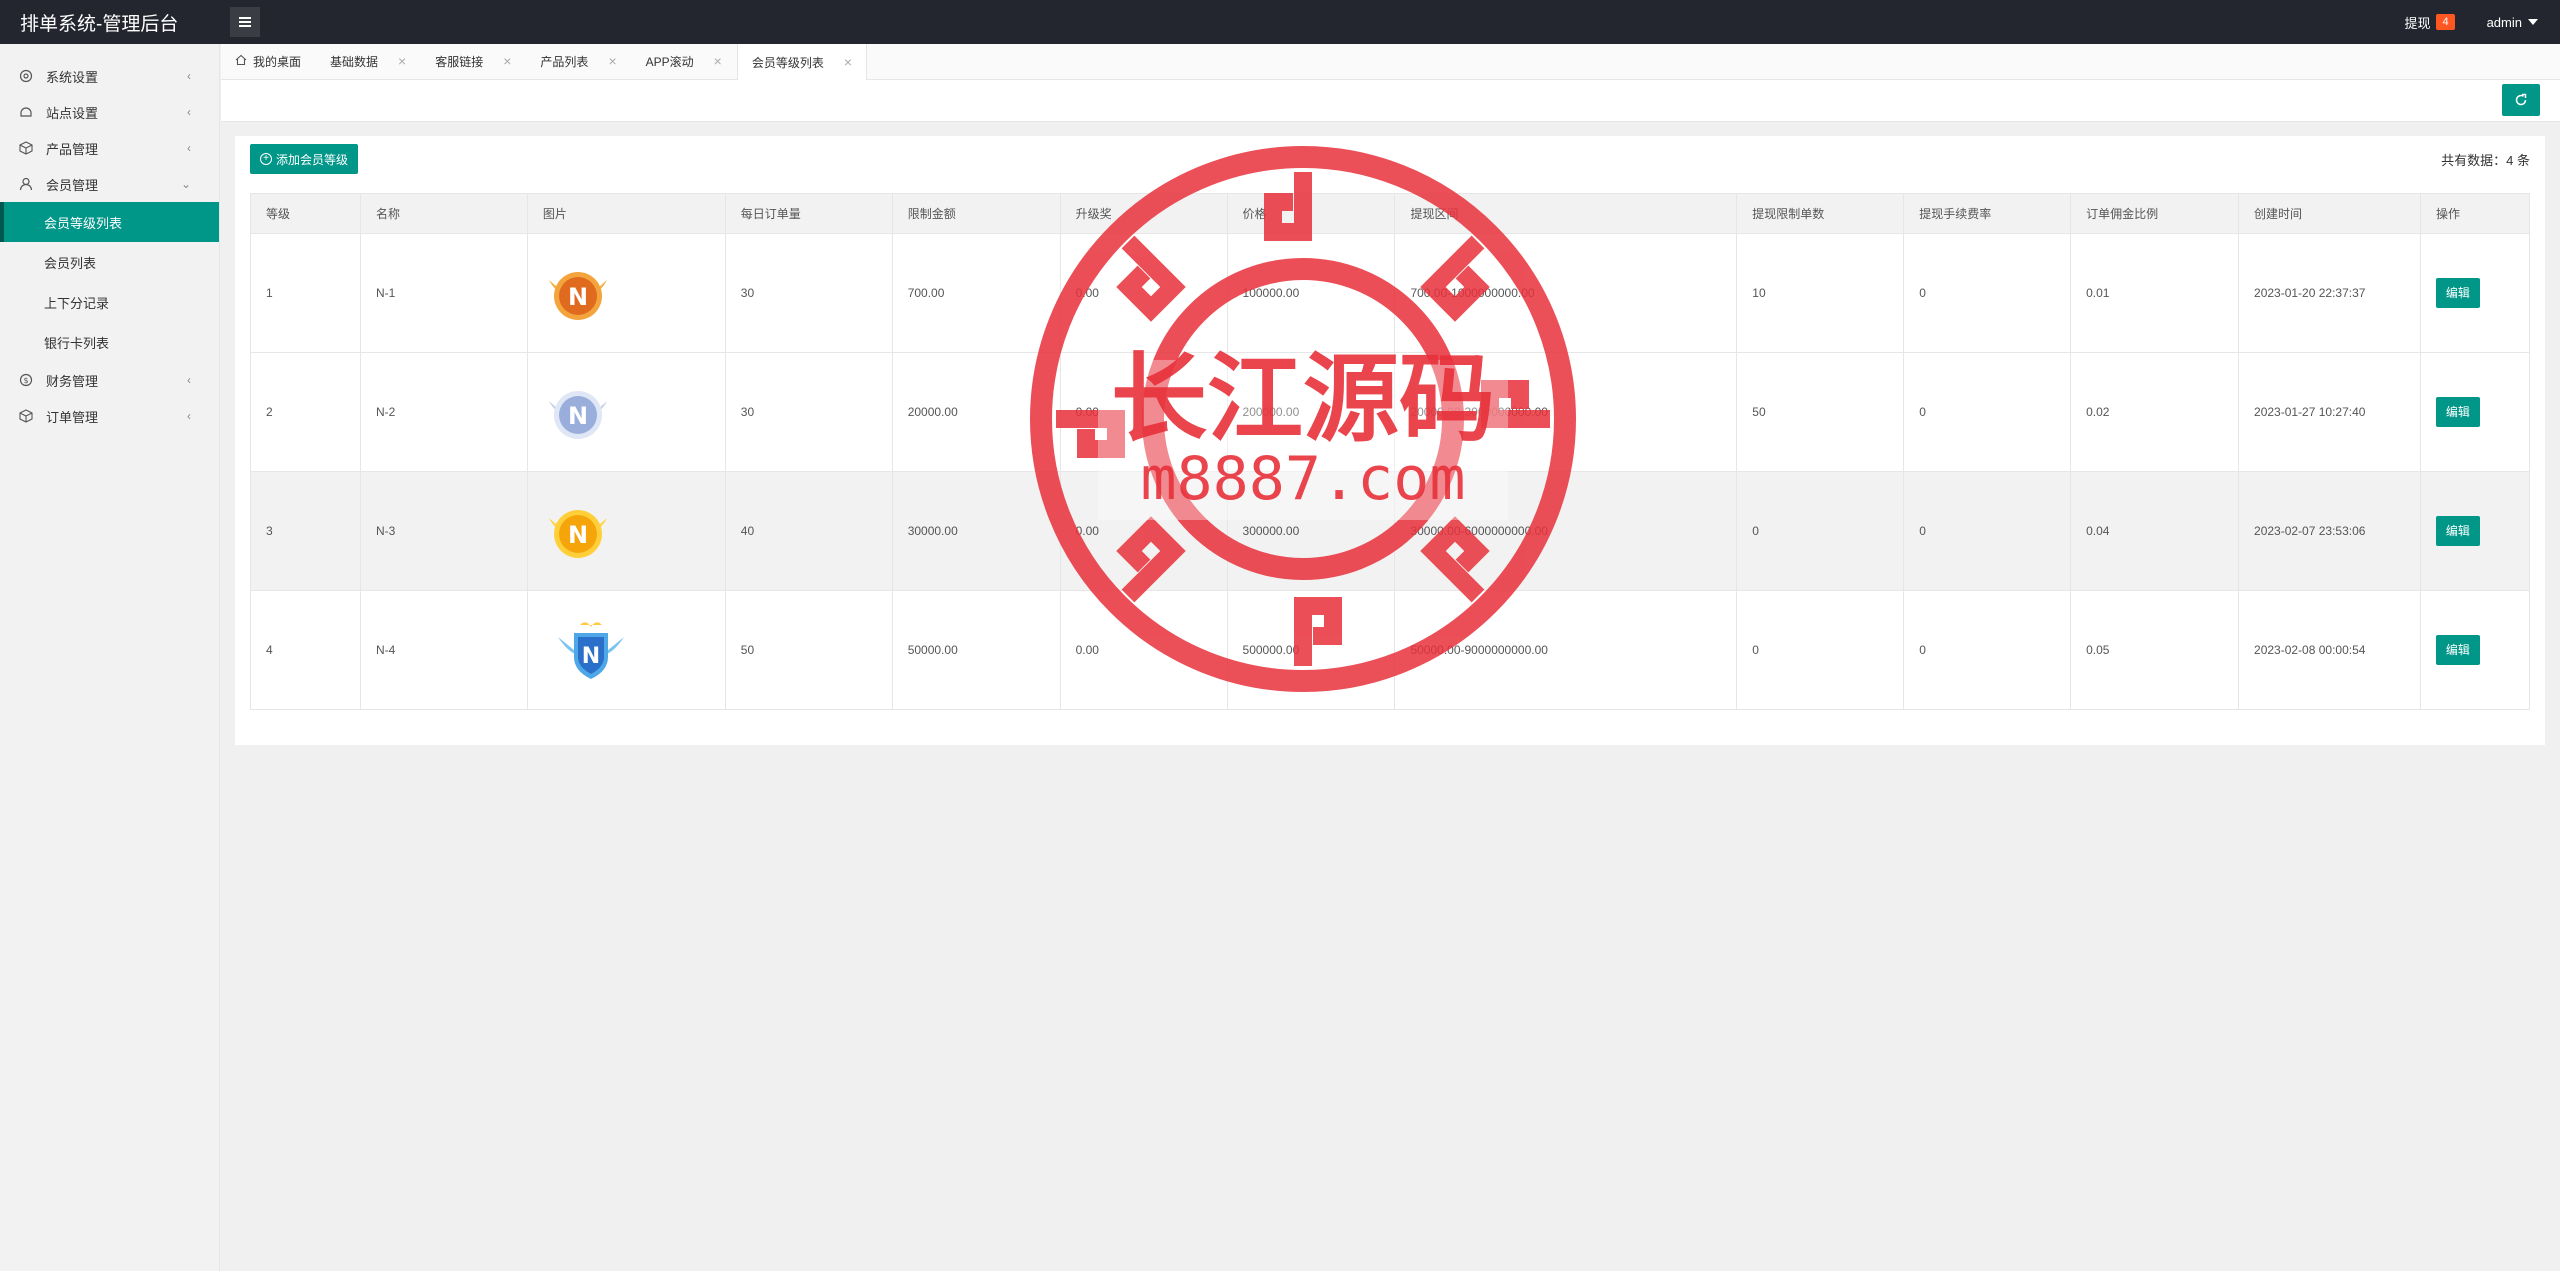  I want to click on sidebar-item-label: 订单管理, so click(72, 417).